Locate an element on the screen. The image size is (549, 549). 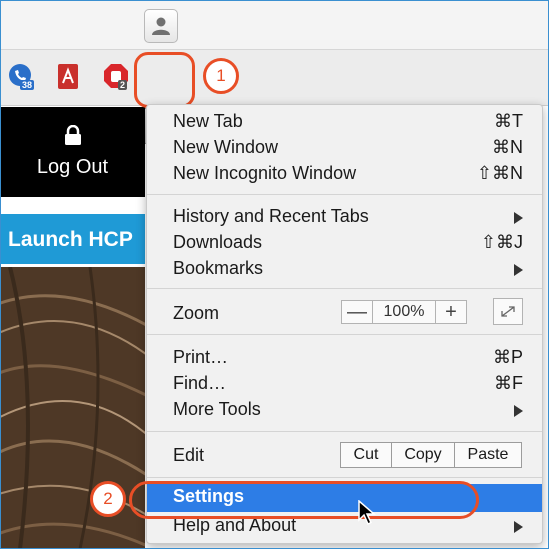
person-icon is located at coordinates (161, 26).